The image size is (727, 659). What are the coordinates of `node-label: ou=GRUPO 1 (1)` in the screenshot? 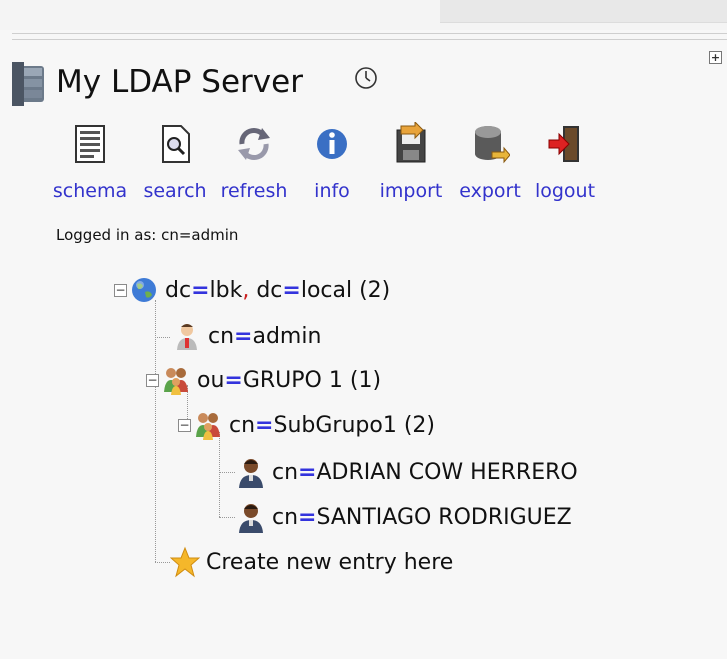 It's located at (289, 380).